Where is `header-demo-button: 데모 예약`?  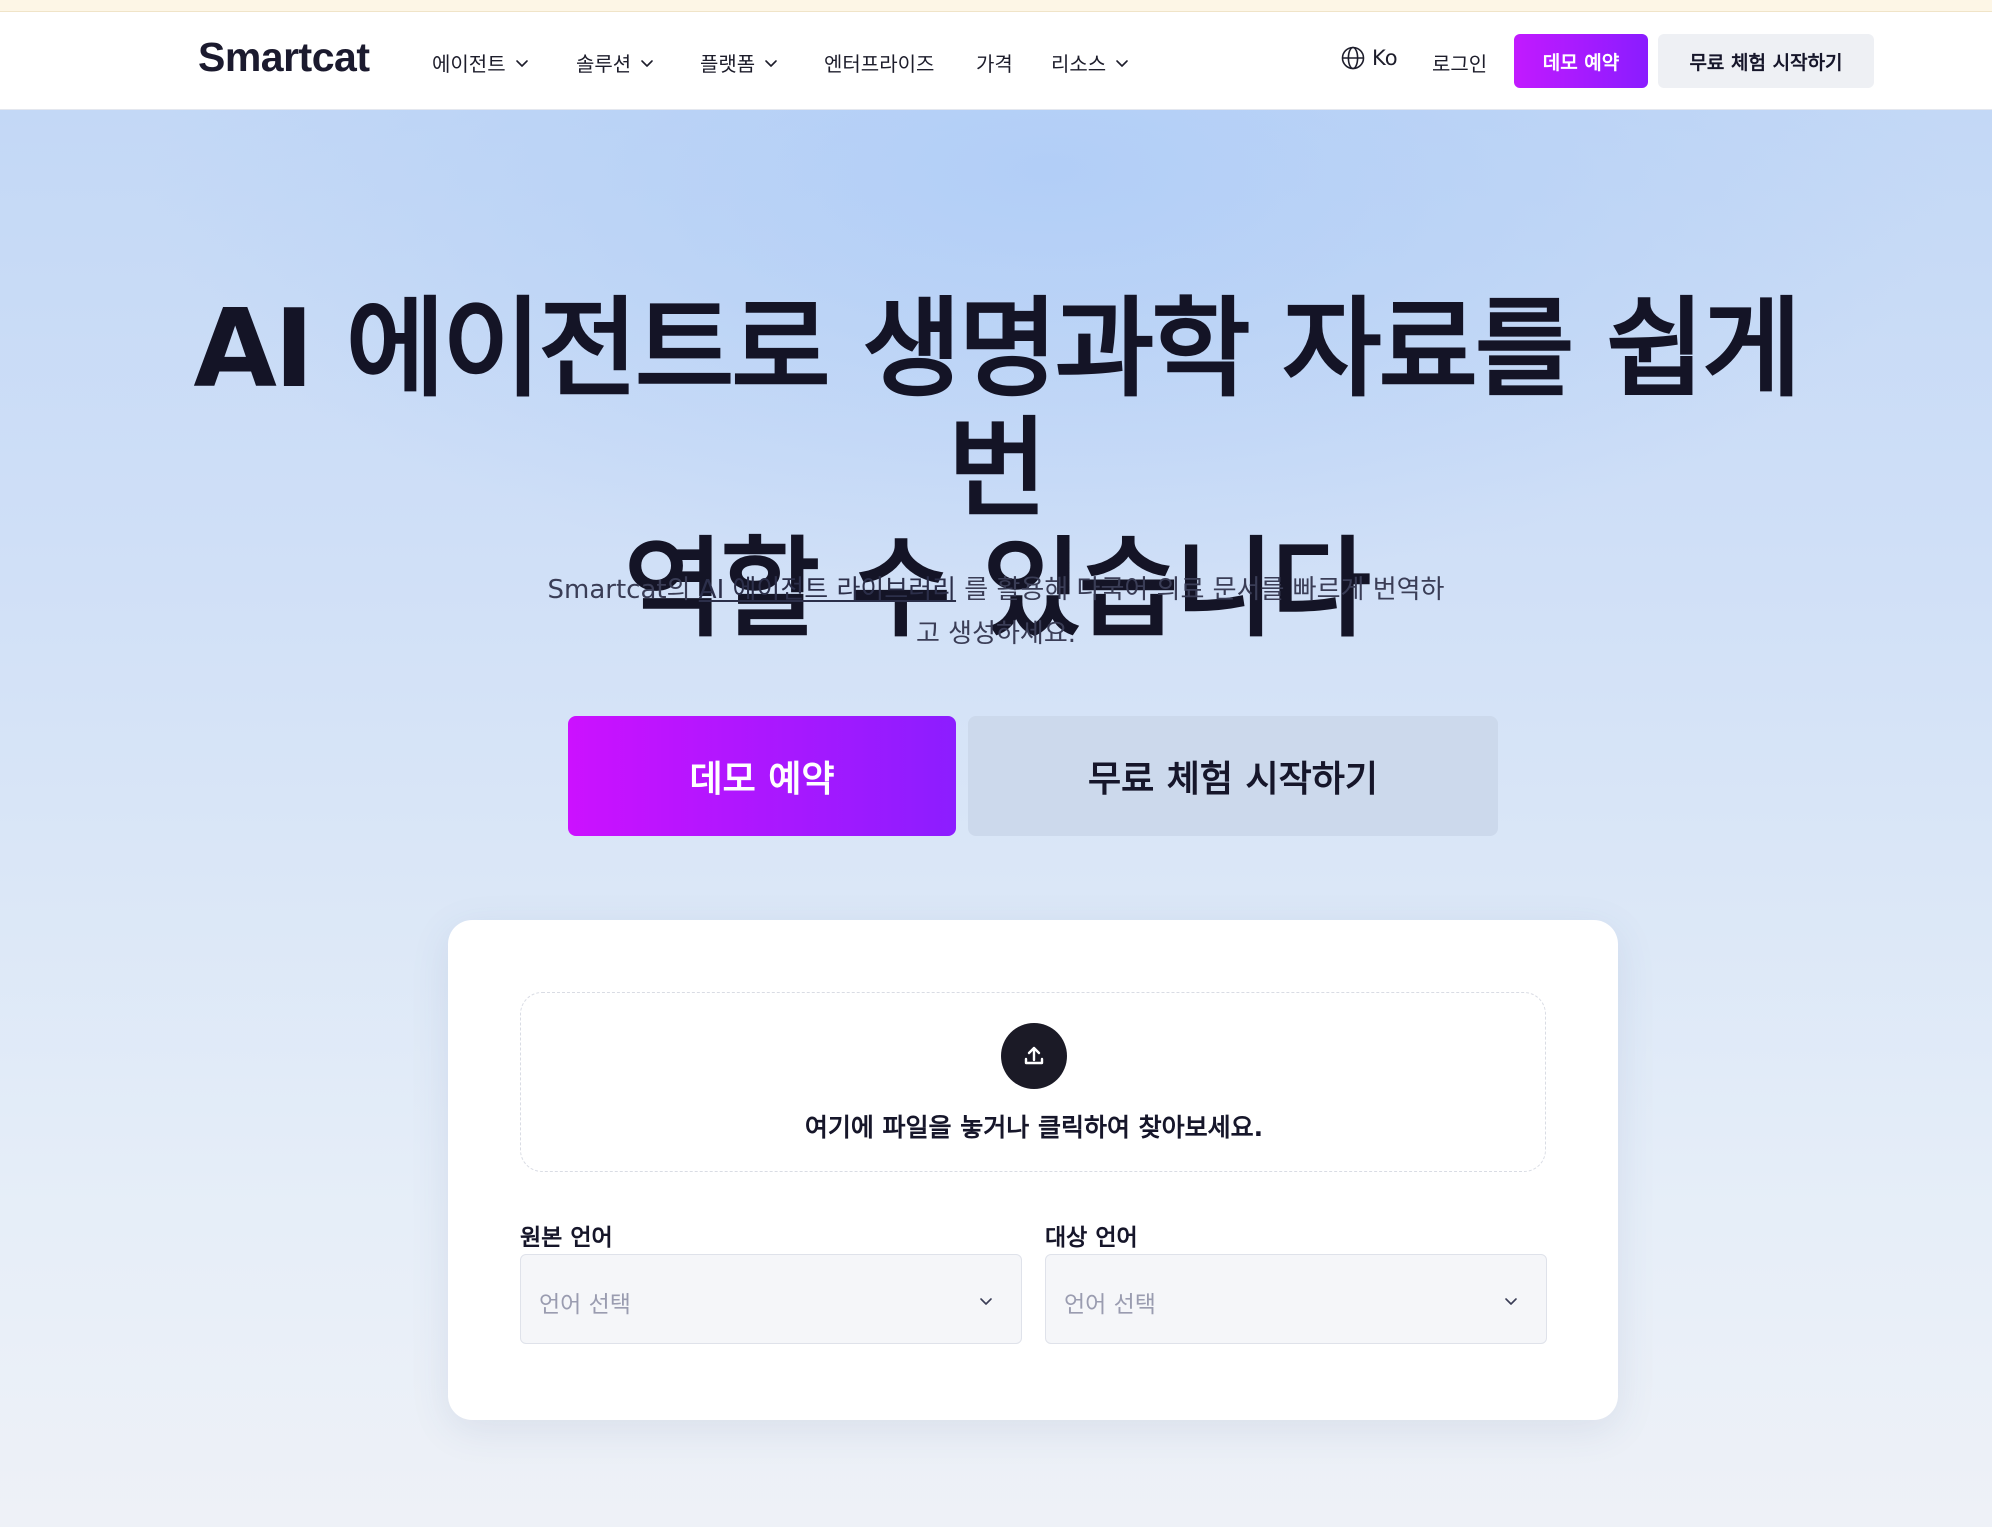 header-demo-button: 데모 예약 is located at coordinates (1581, 61).